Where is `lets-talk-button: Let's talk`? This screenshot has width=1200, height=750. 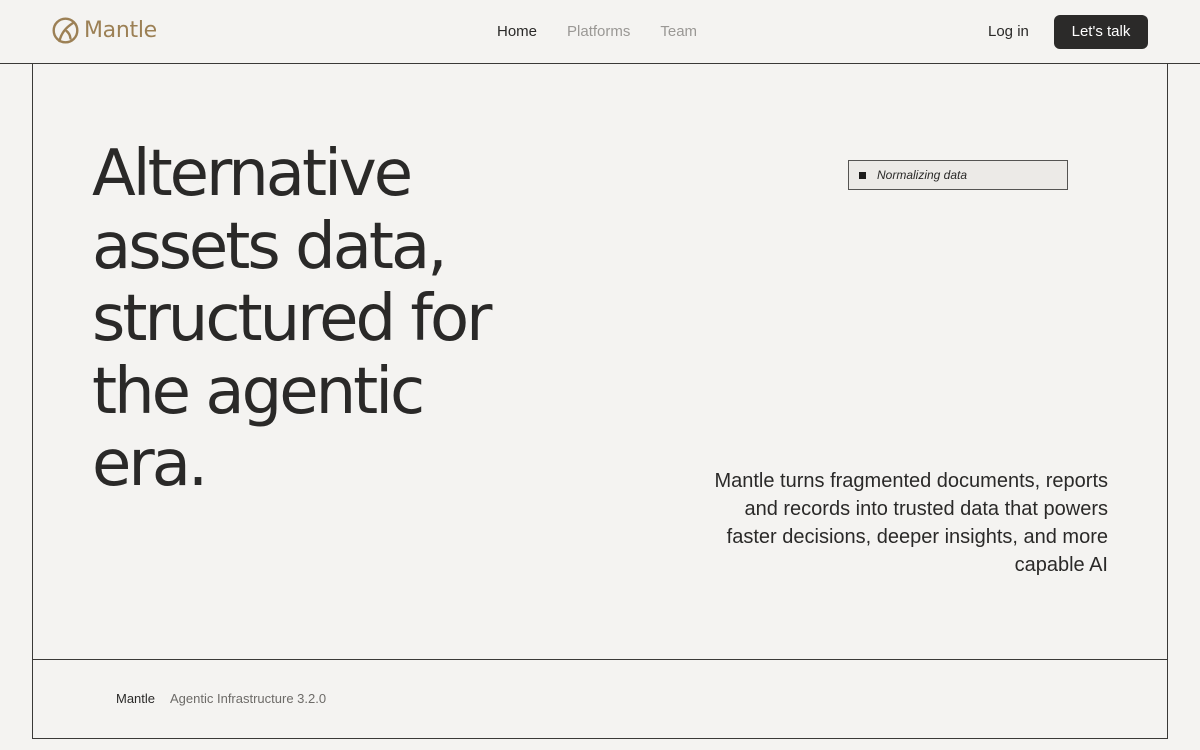
lets-talk-button: Let's talk is located at coordinates (1101, 32).